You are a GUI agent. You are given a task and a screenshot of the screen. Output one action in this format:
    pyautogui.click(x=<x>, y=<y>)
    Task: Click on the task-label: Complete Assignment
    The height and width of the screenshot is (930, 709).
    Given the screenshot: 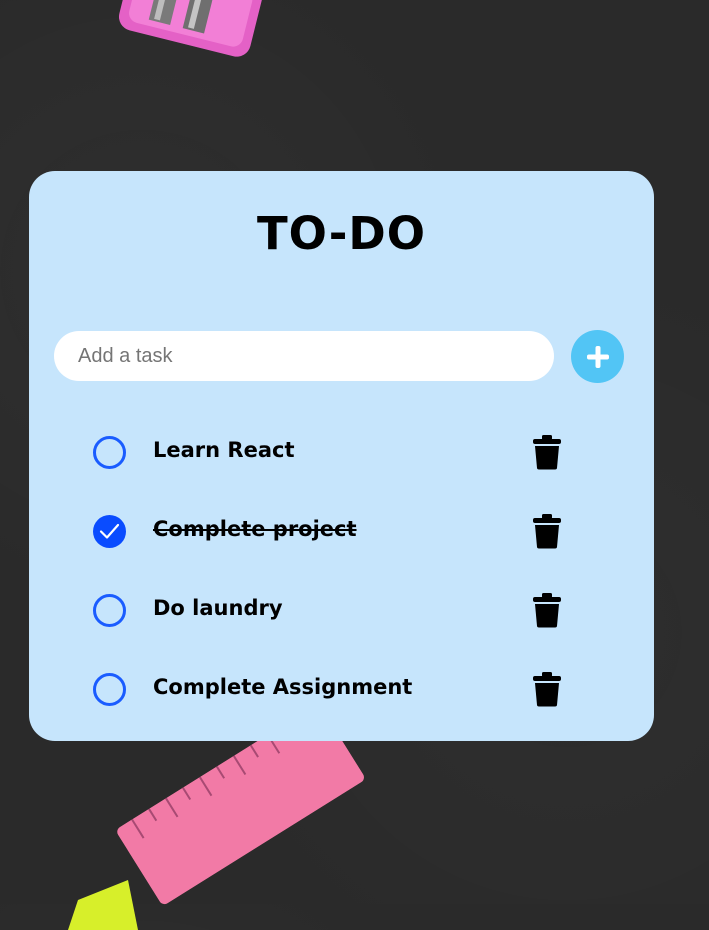 What is the action you would take?
    pyautogui.click(x=283, y=687)
    